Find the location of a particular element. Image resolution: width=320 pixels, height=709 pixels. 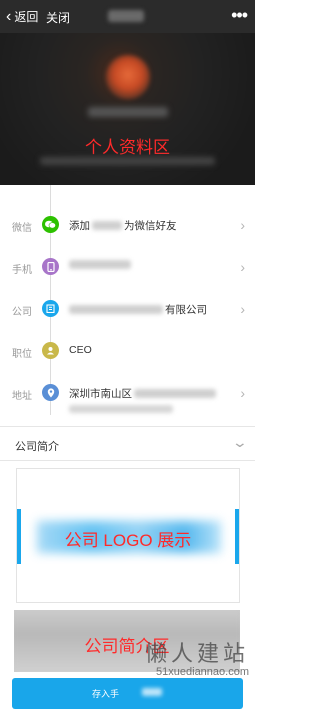

row-value: 添加 为微信好友 is located at coordinates (123, 225).